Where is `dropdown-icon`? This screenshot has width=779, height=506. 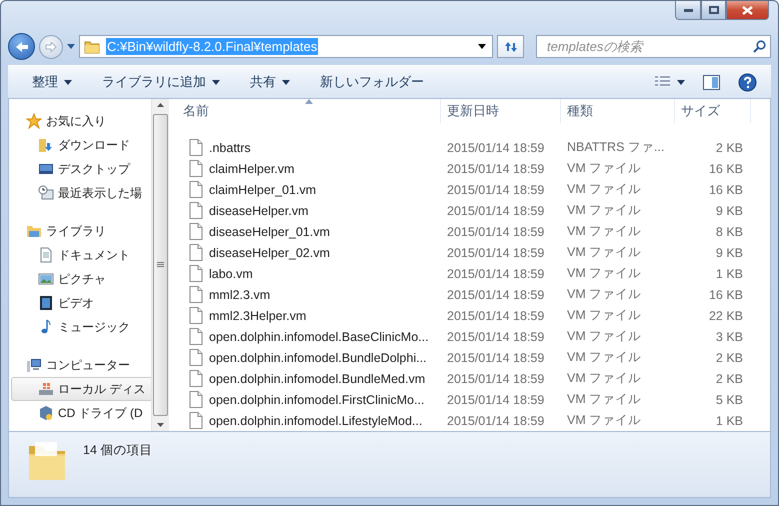 dropdown-icon is located at coordinates (482, 46).